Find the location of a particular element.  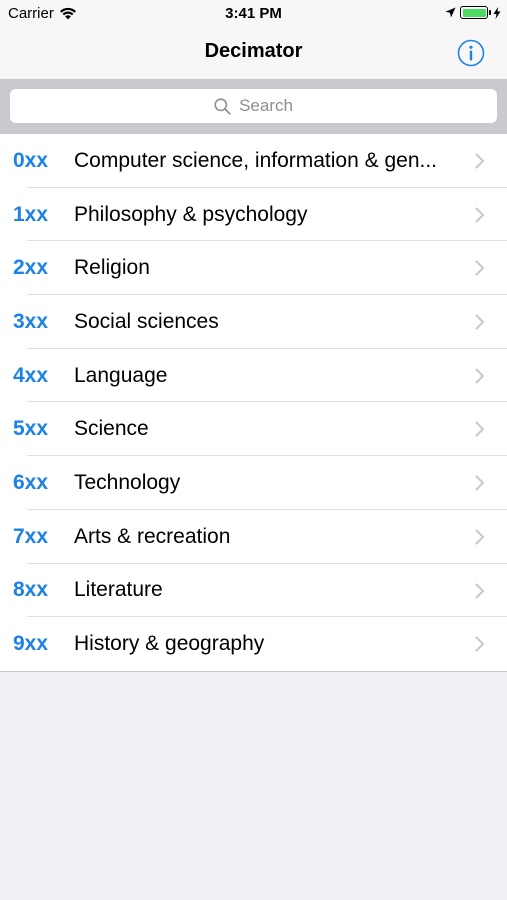

page-title: Decimator is located at coordinates (253, 51).